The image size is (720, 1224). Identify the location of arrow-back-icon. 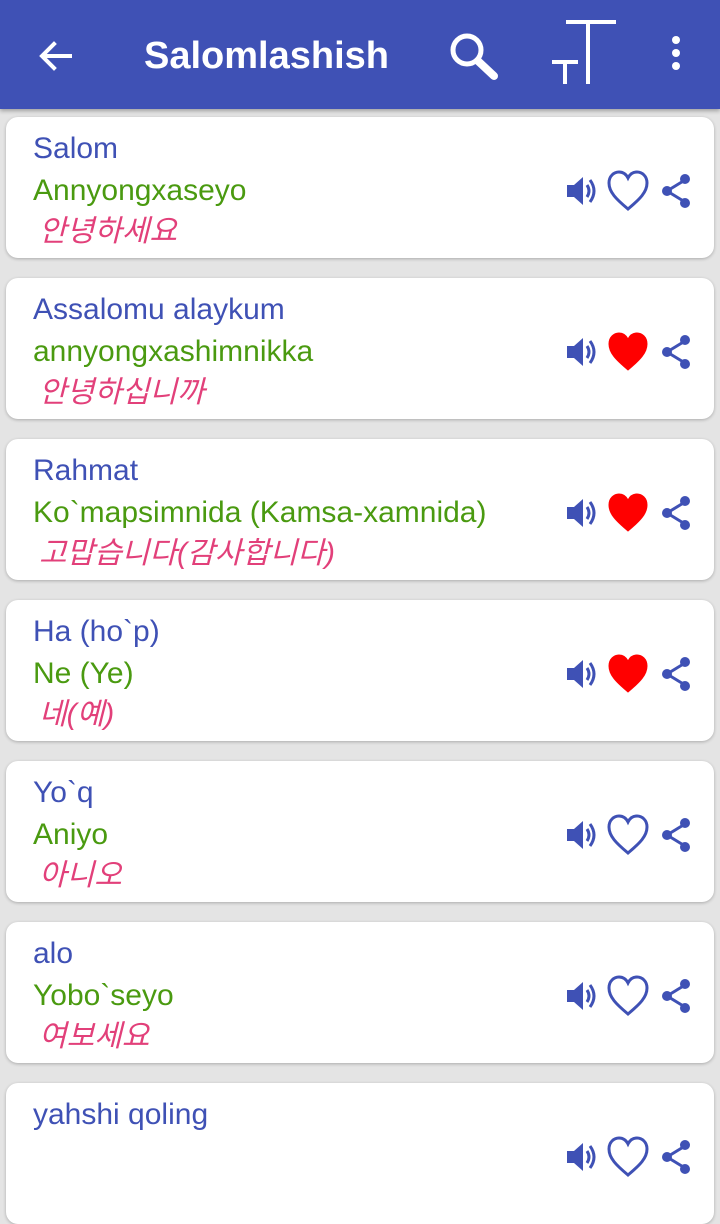
(56, 56).